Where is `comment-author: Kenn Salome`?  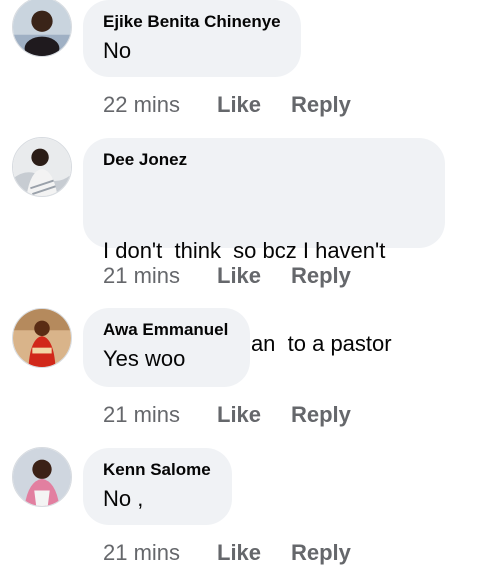 comment-author: Kenn Salome is located at coordinates (157, 470).